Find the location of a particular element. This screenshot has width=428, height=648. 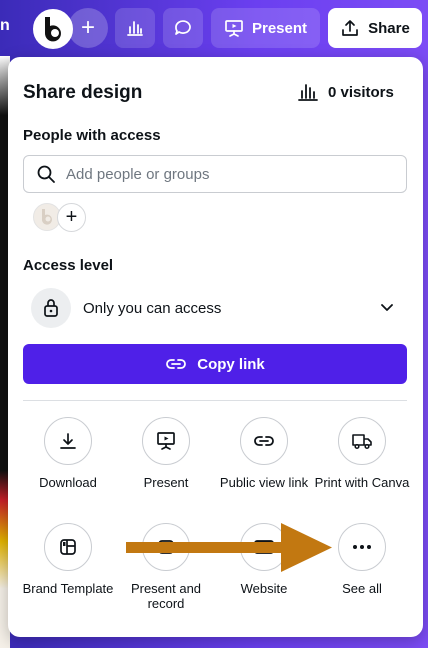

option-label: See all is located at coordinates (362, 588).